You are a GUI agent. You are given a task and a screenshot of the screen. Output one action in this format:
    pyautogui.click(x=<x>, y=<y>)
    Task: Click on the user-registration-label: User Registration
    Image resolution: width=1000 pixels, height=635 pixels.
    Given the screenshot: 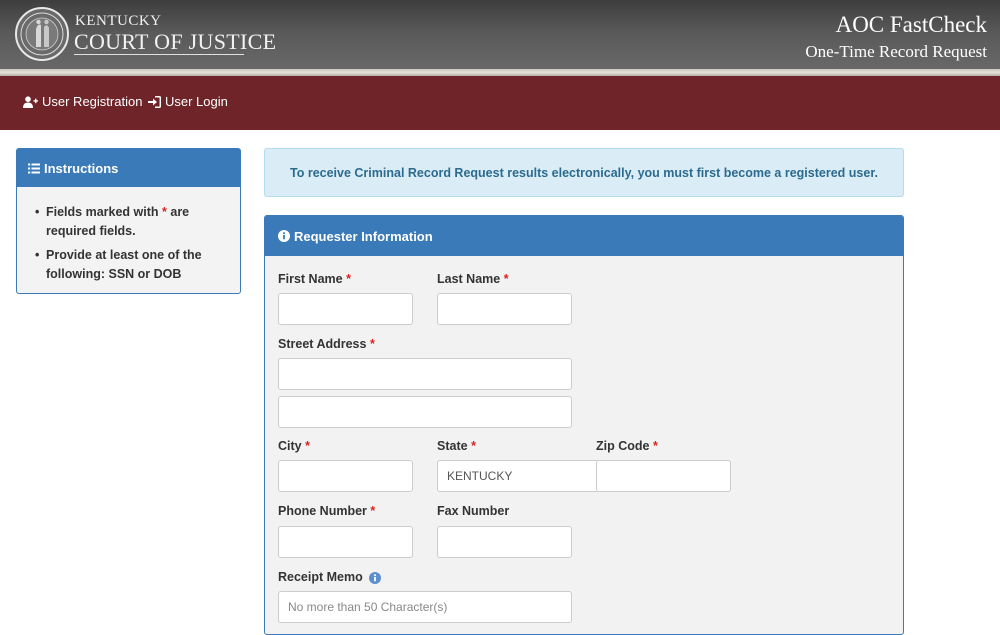 What is the action you would take?
    pyautogui.click(x=92, y=101)
    